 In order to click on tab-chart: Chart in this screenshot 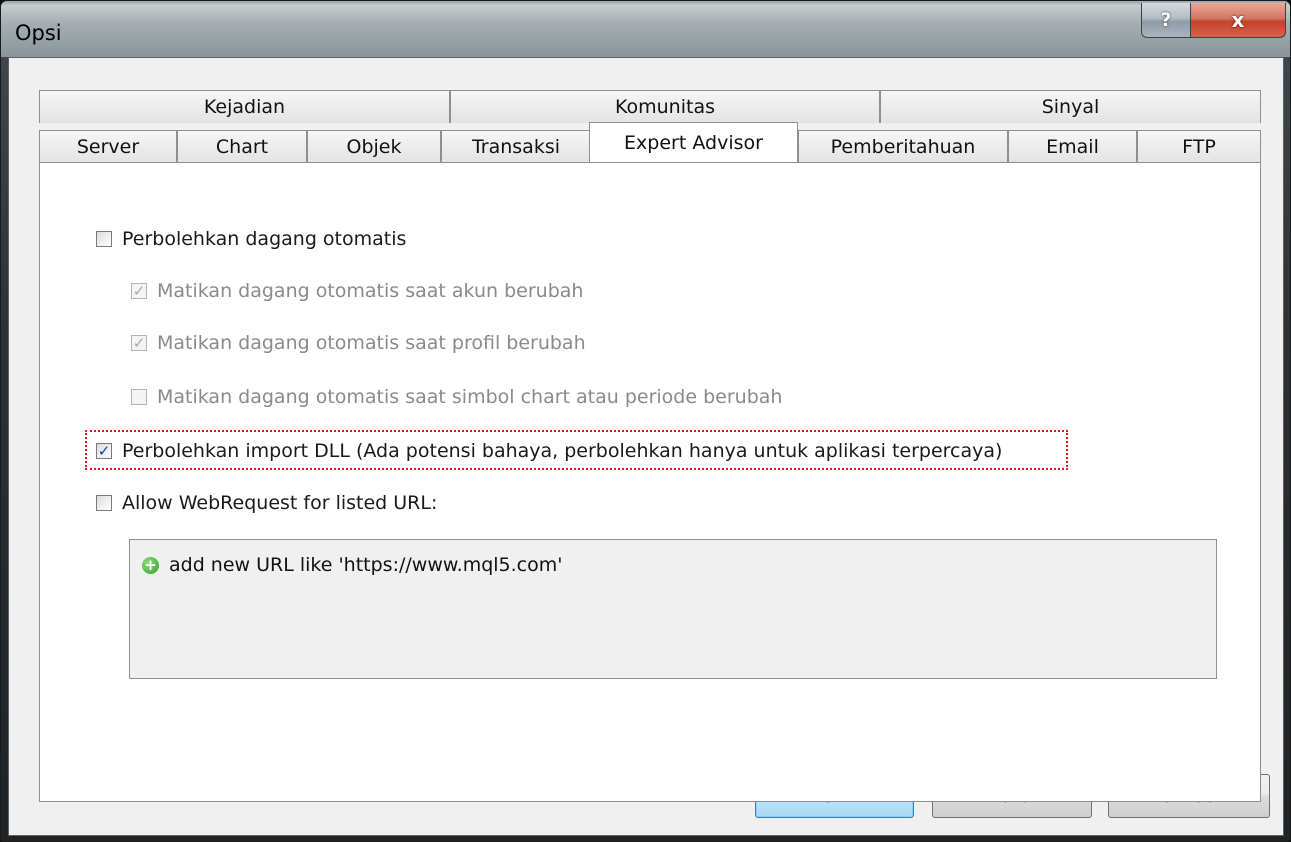, I will do `click(242, 146)`.